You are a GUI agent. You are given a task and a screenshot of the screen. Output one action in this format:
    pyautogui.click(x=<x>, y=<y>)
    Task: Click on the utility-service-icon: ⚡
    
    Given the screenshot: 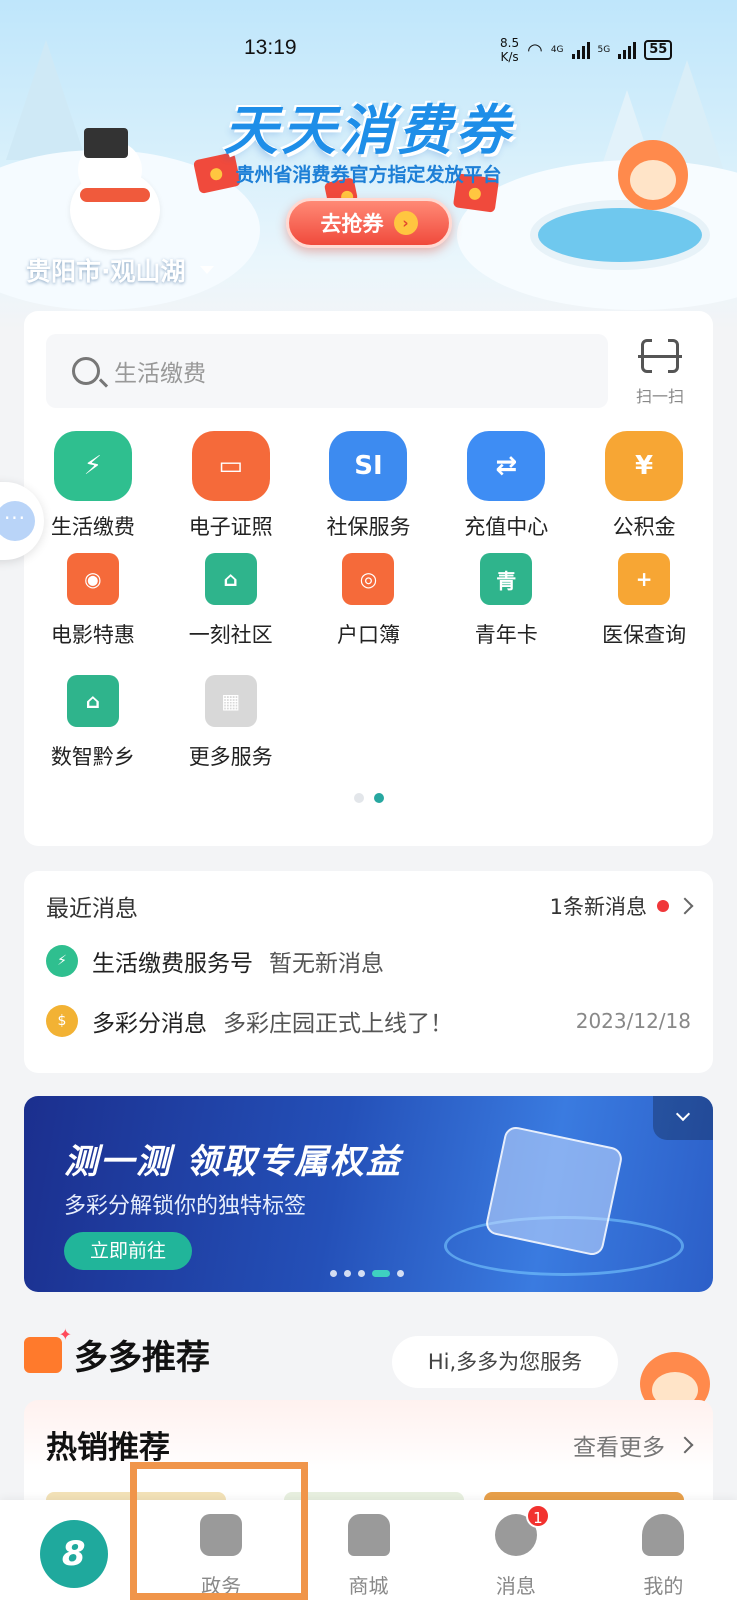 What is the action you would take?
    pyautogui.click(x=62, y=961)
    